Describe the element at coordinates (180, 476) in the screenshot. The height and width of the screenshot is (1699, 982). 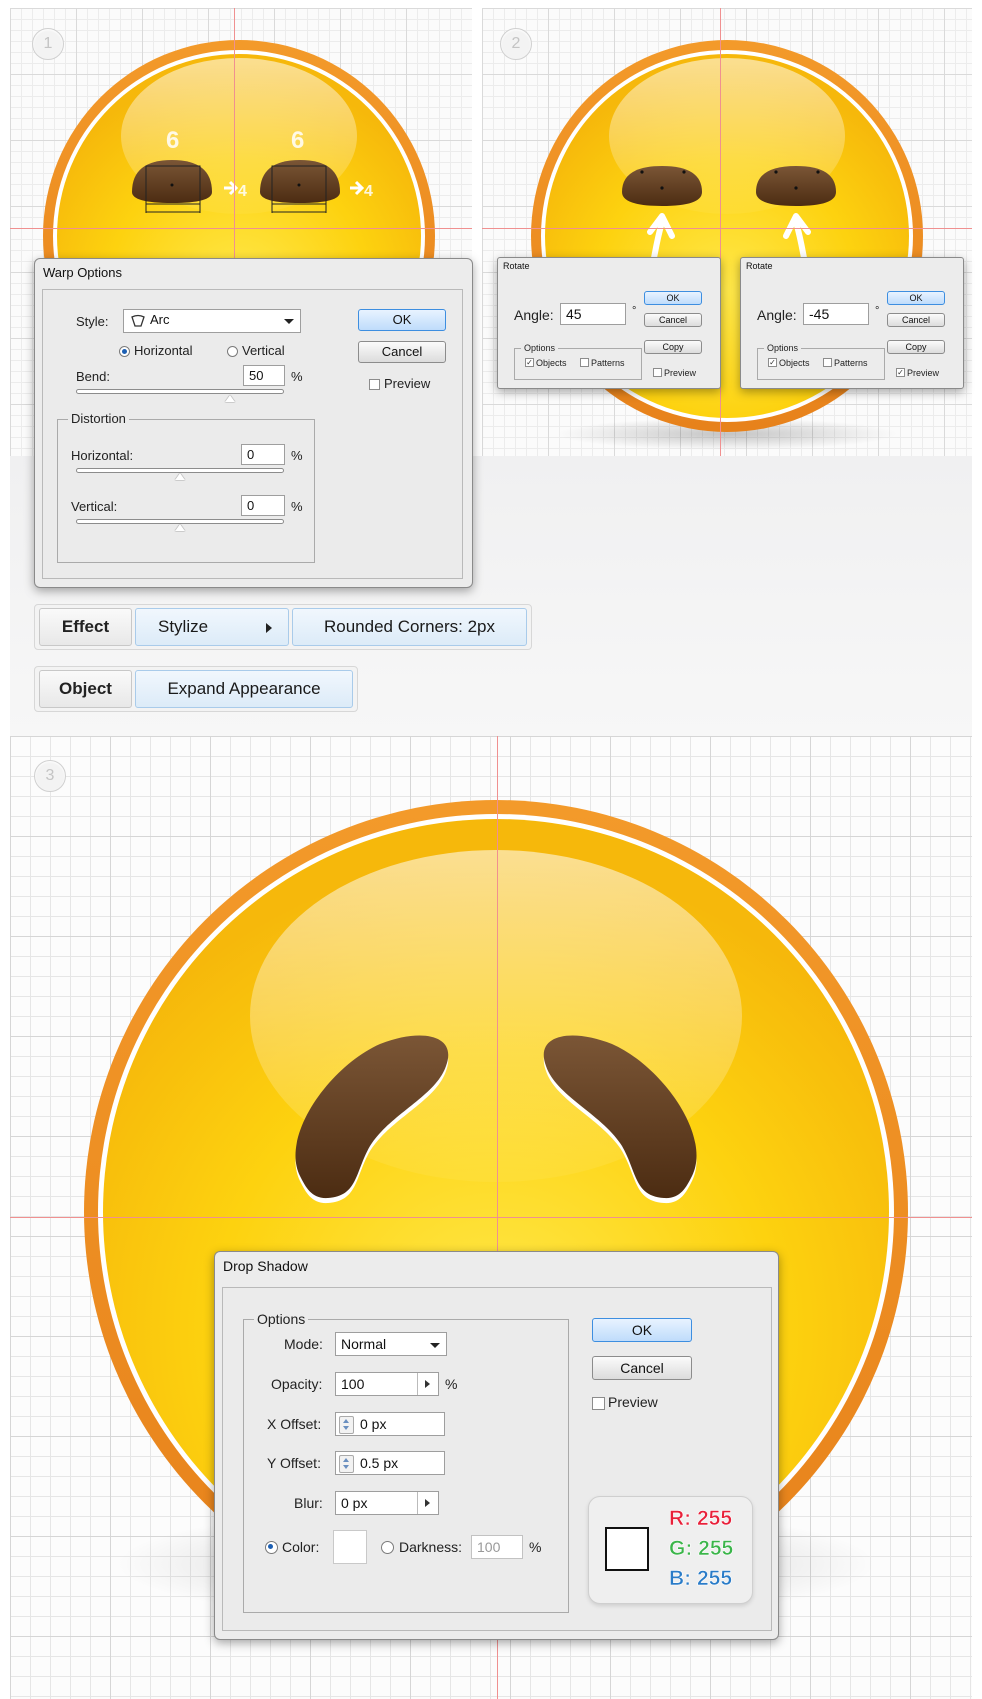
I see `distortion-horizontal-thumb` at that location.